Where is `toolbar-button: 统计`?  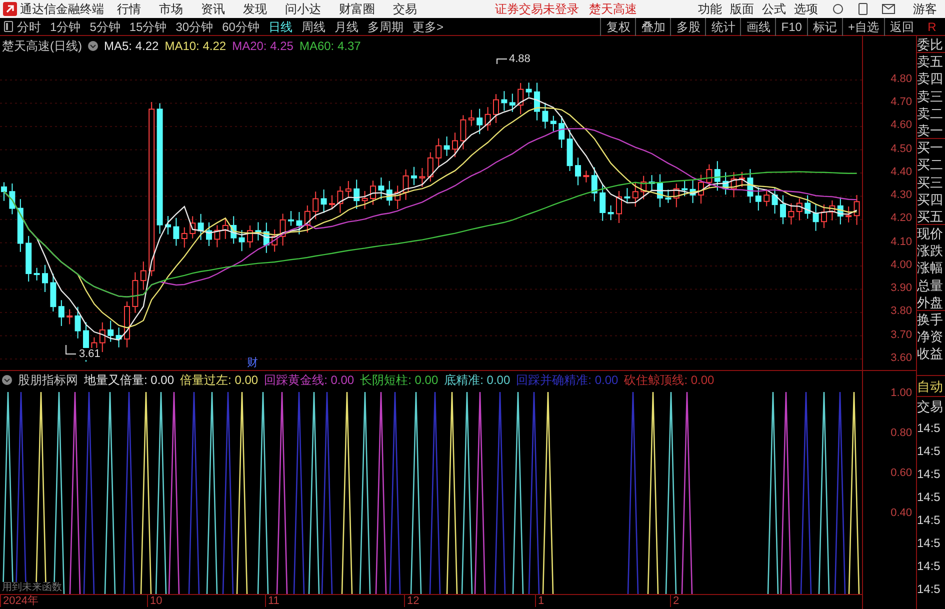 toolbar-button: 统计 is located at coordinates (722, 27).